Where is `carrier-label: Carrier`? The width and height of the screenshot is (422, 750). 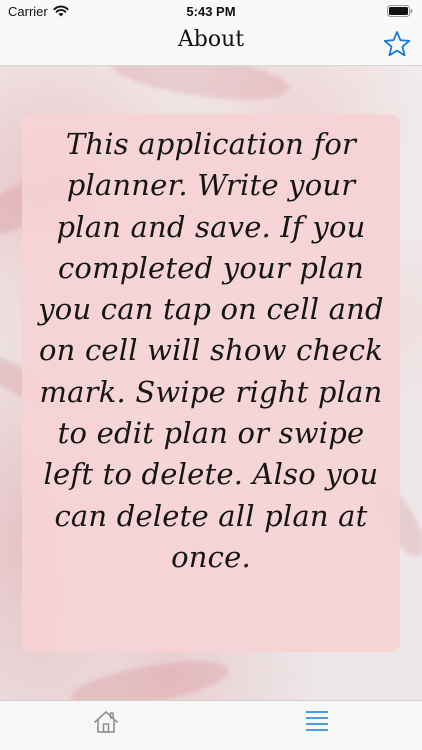
carrier-label: Carrier is located at coordinates (28, 11).